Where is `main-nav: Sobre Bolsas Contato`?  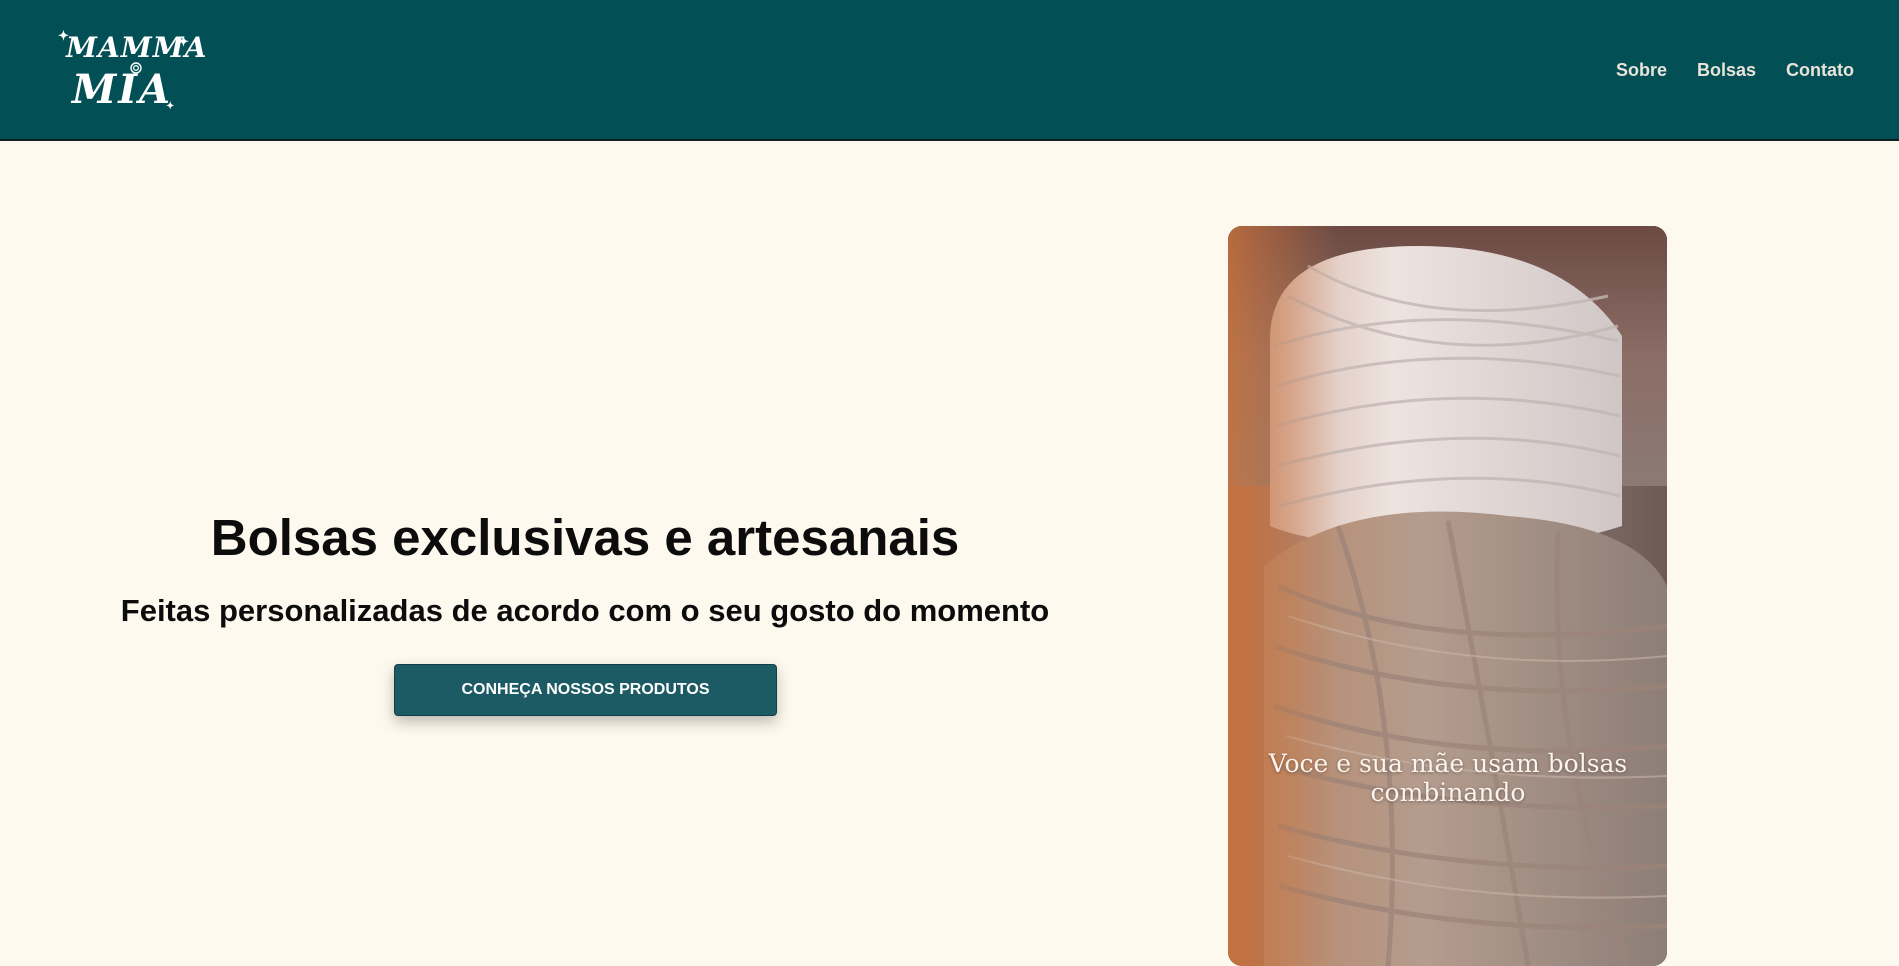
main-nav: Sobre Bolsas Contato is located at coordinates (1735, 70).